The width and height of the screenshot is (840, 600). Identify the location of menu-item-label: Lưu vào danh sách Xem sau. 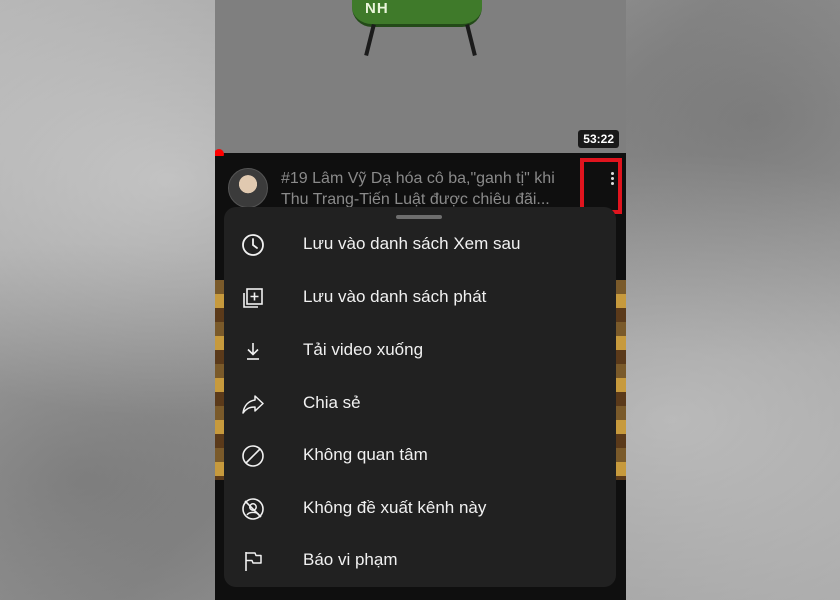
(412, 243).